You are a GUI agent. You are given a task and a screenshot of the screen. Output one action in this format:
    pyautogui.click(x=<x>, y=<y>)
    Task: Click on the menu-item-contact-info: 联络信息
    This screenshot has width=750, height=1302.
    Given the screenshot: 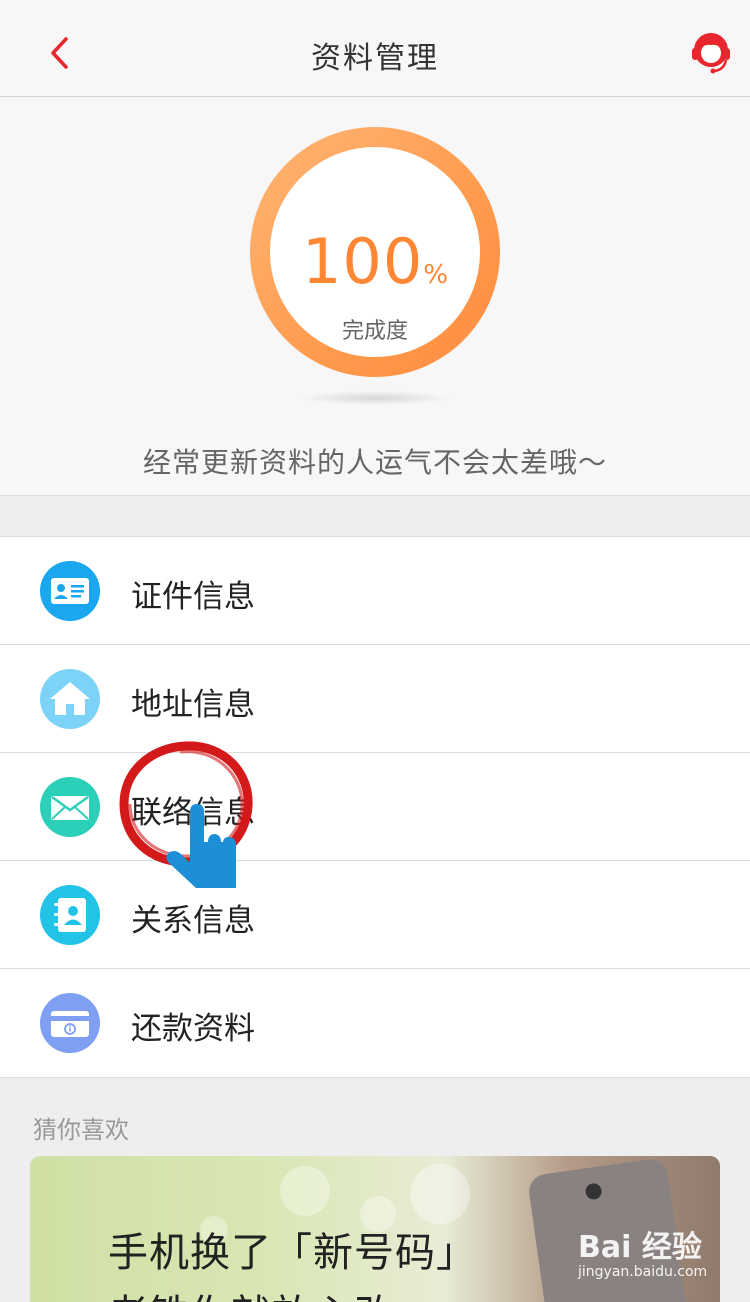 What is the action you would take?
    pyautogui.click(x=375, y=807)
    